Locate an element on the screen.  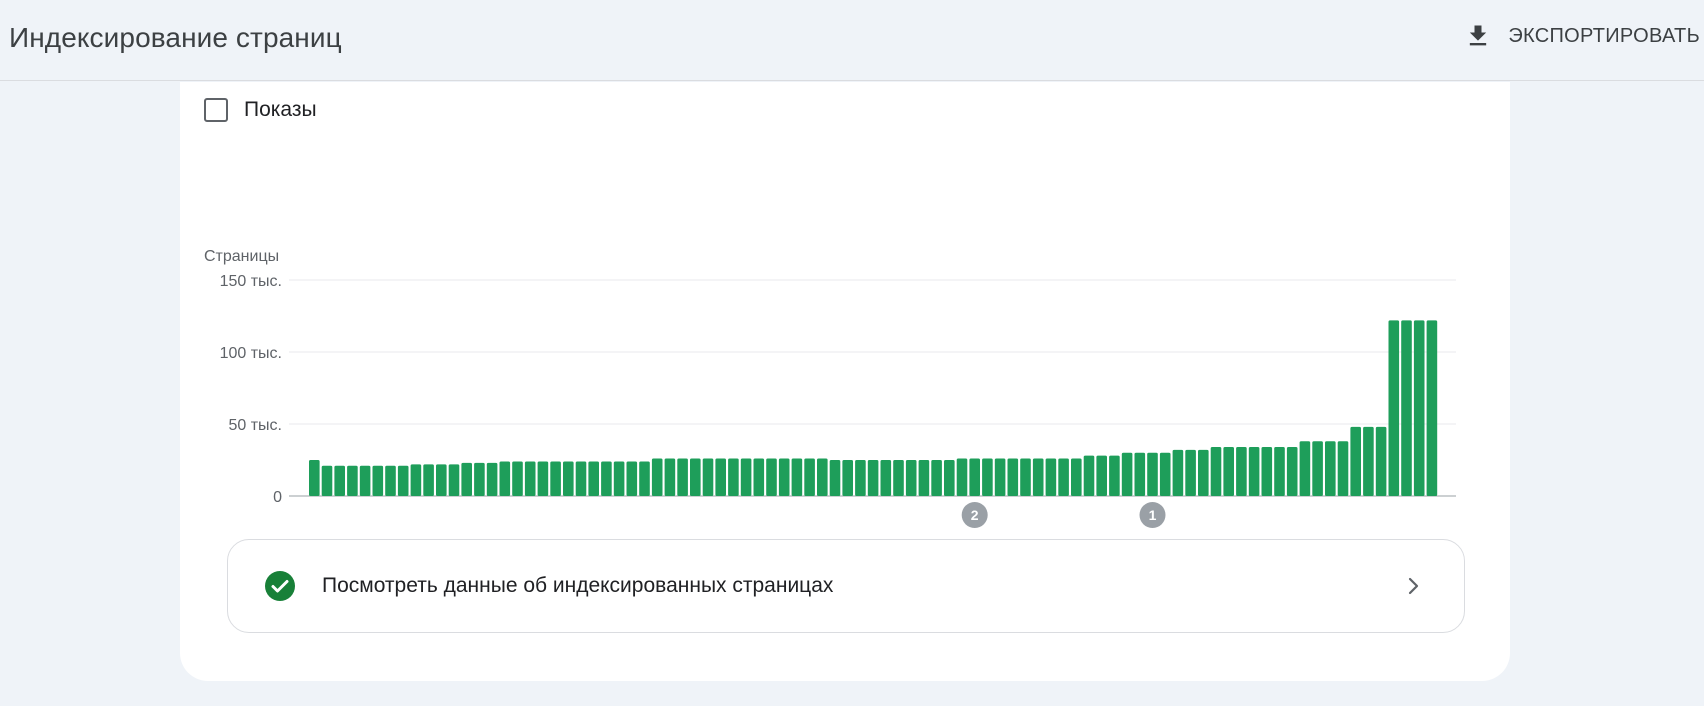
y-axis-title: Страницы is located at coordinates (241, 256).